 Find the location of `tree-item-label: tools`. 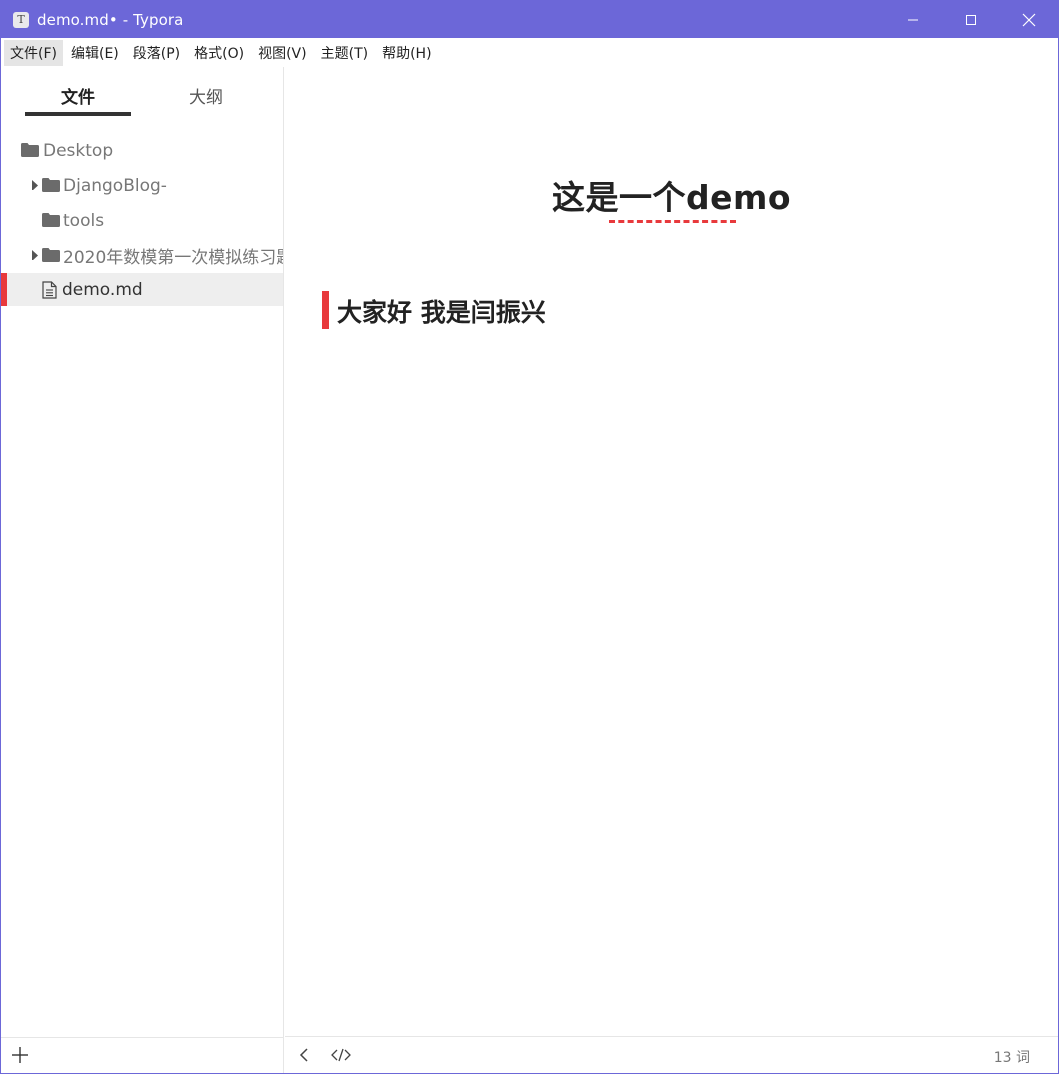

tree-item-label: tools is located at coordinates (84, 220).